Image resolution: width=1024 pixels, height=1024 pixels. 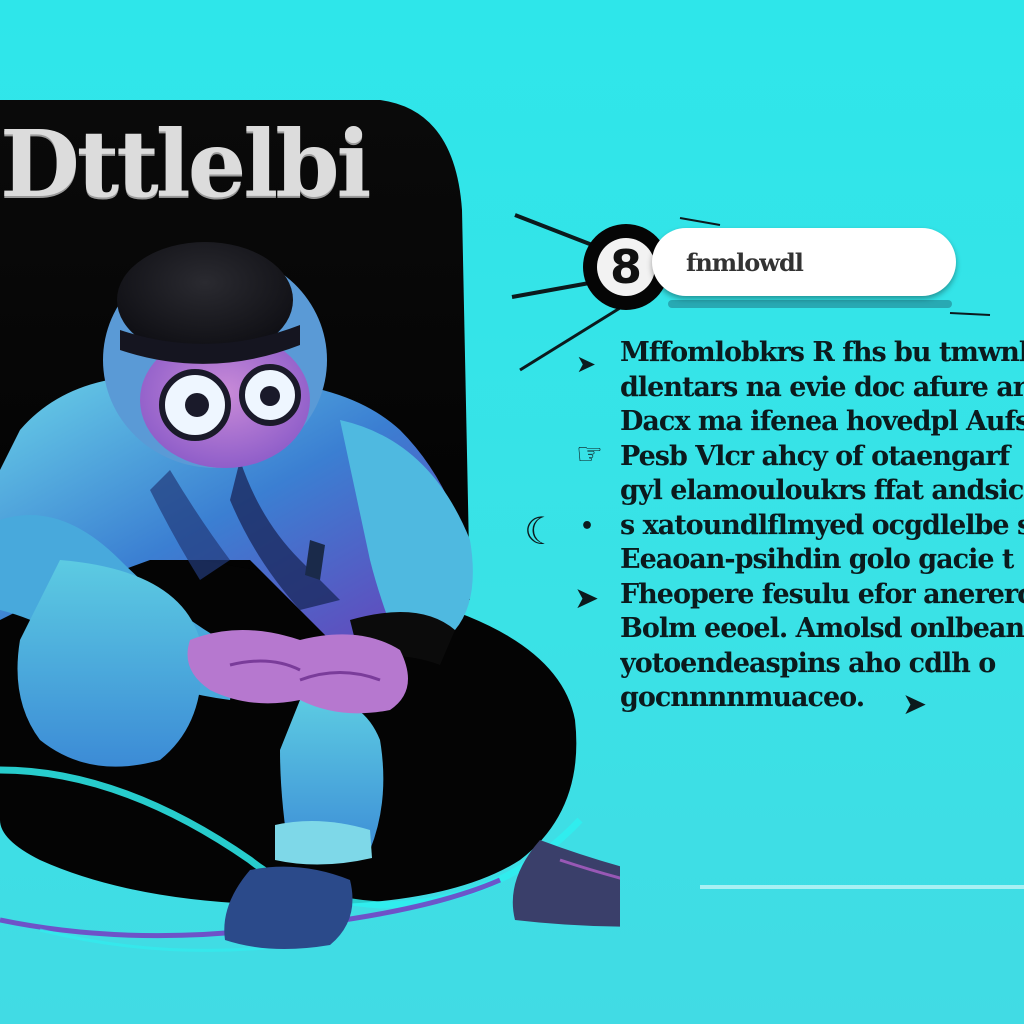 What do you see at coordinates (742, 697) in the screenshot?
I see `body-line: gocnnnnmuaceo.` at bounding box center [742, 697].